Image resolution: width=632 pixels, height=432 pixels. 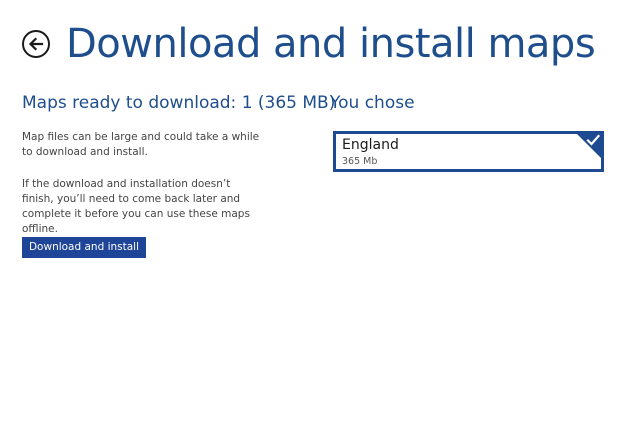 I want to click on back-button, so click(x=36, y=44).